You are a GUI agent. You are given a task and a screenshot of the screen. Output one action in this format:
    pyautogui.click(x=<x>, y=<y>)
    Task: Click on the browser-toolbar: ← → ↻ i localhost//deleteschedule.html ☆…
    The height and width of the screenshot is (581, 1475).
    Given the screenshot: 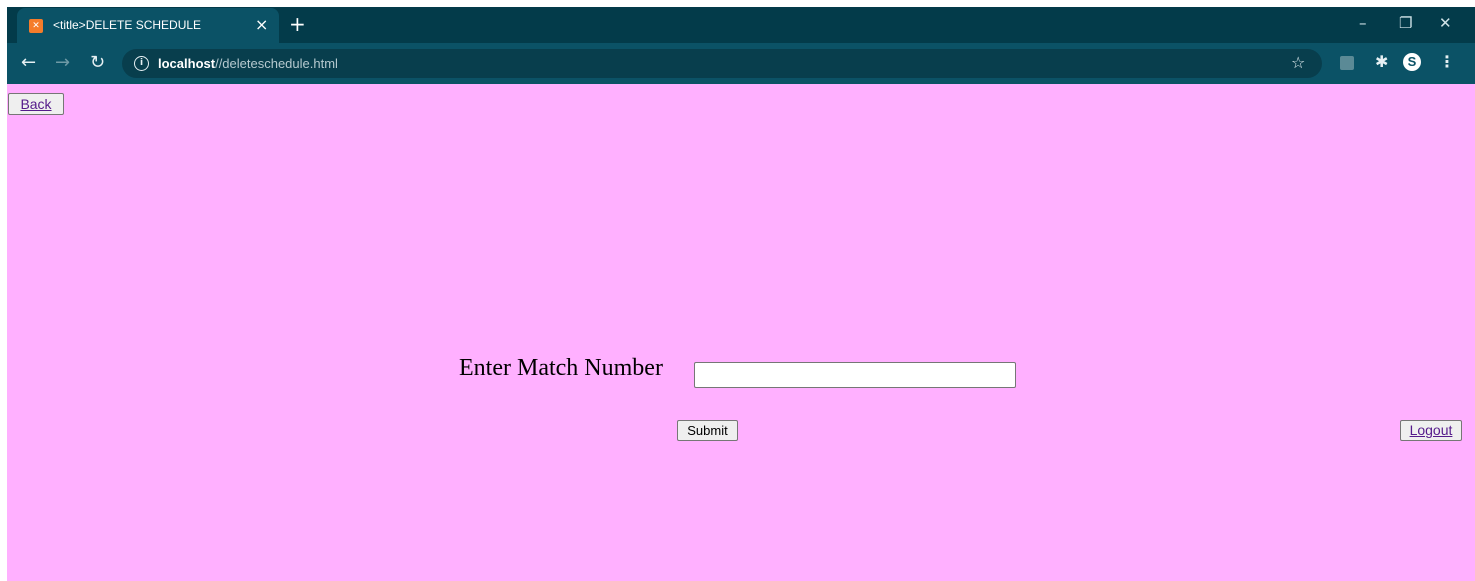 What is the action you would take?
    pyautogui.click(x=741, y=63)
    